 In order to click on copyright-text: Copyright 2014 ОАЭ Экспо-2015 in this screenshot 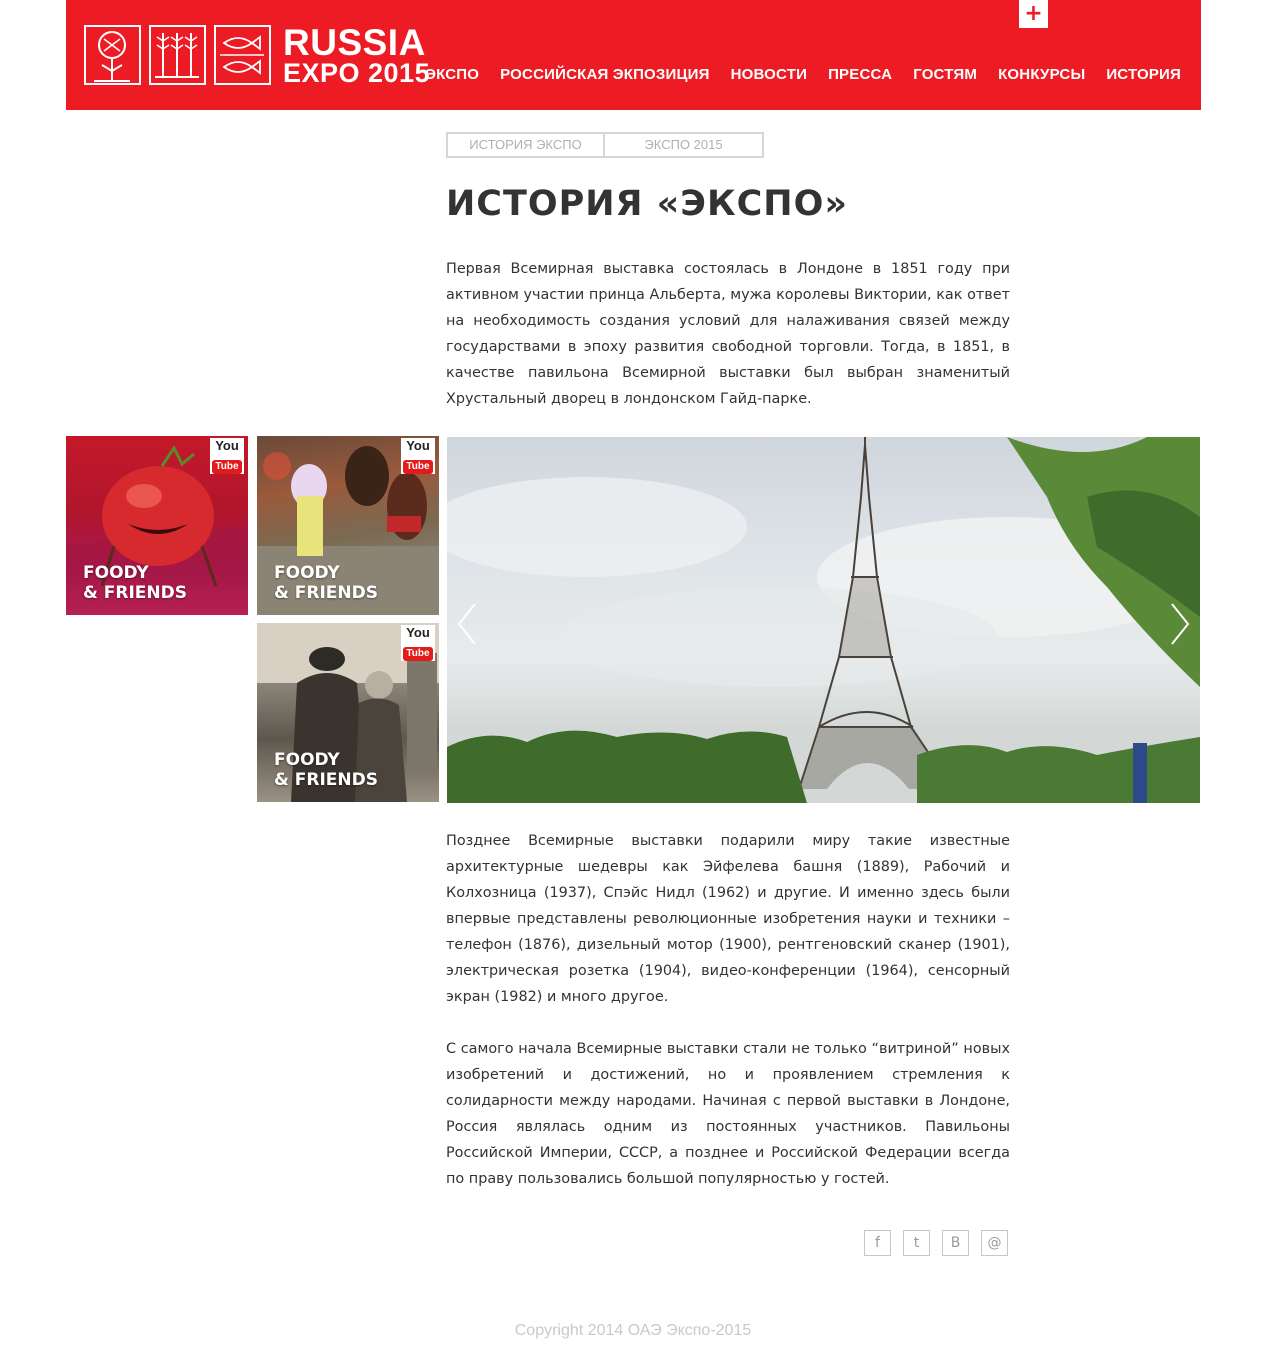, I will do `click(633, 1330)`.